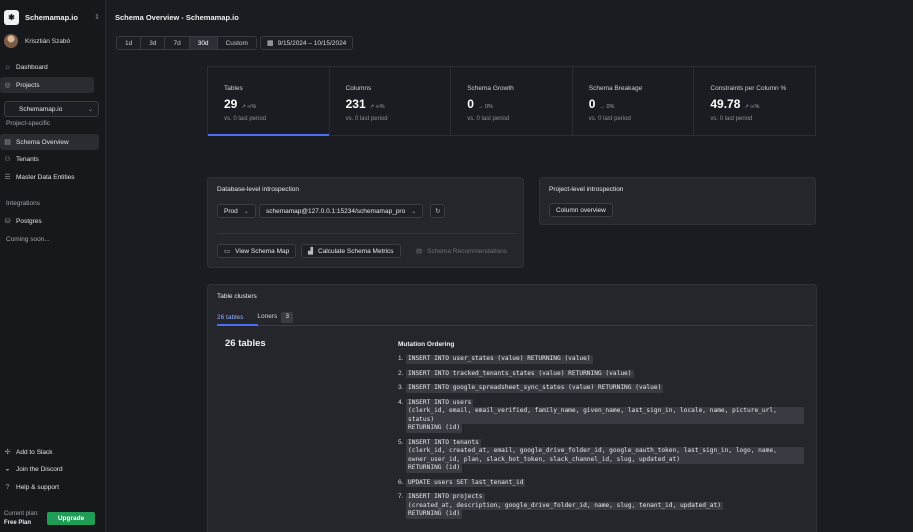 This screenshot has height=532, width=913. What do you see at coordinates (467, 251) in the screenshot?
I see `button-label: Schema Recommendations` at bounding box center [467, 251].